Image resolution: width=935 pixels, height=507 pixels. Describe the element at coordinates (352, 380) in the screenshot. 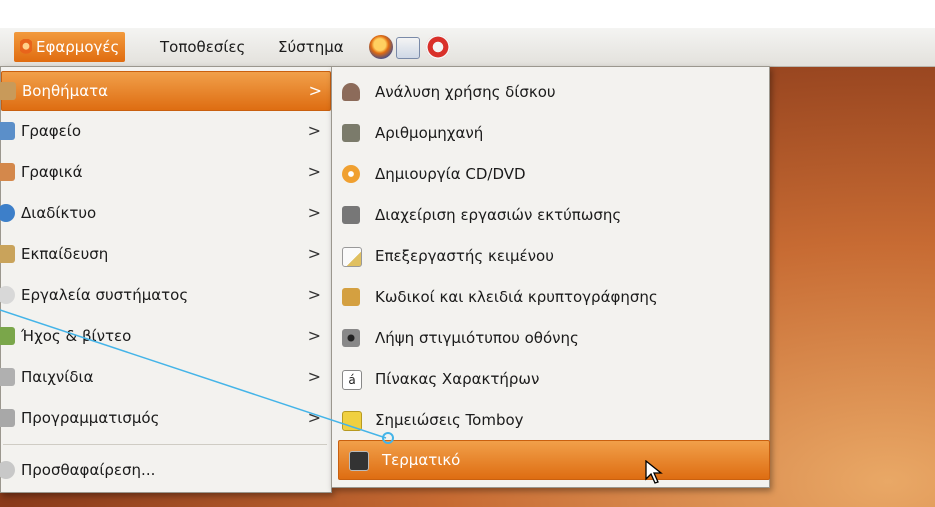

I see `character-map-icon: á` at that location.